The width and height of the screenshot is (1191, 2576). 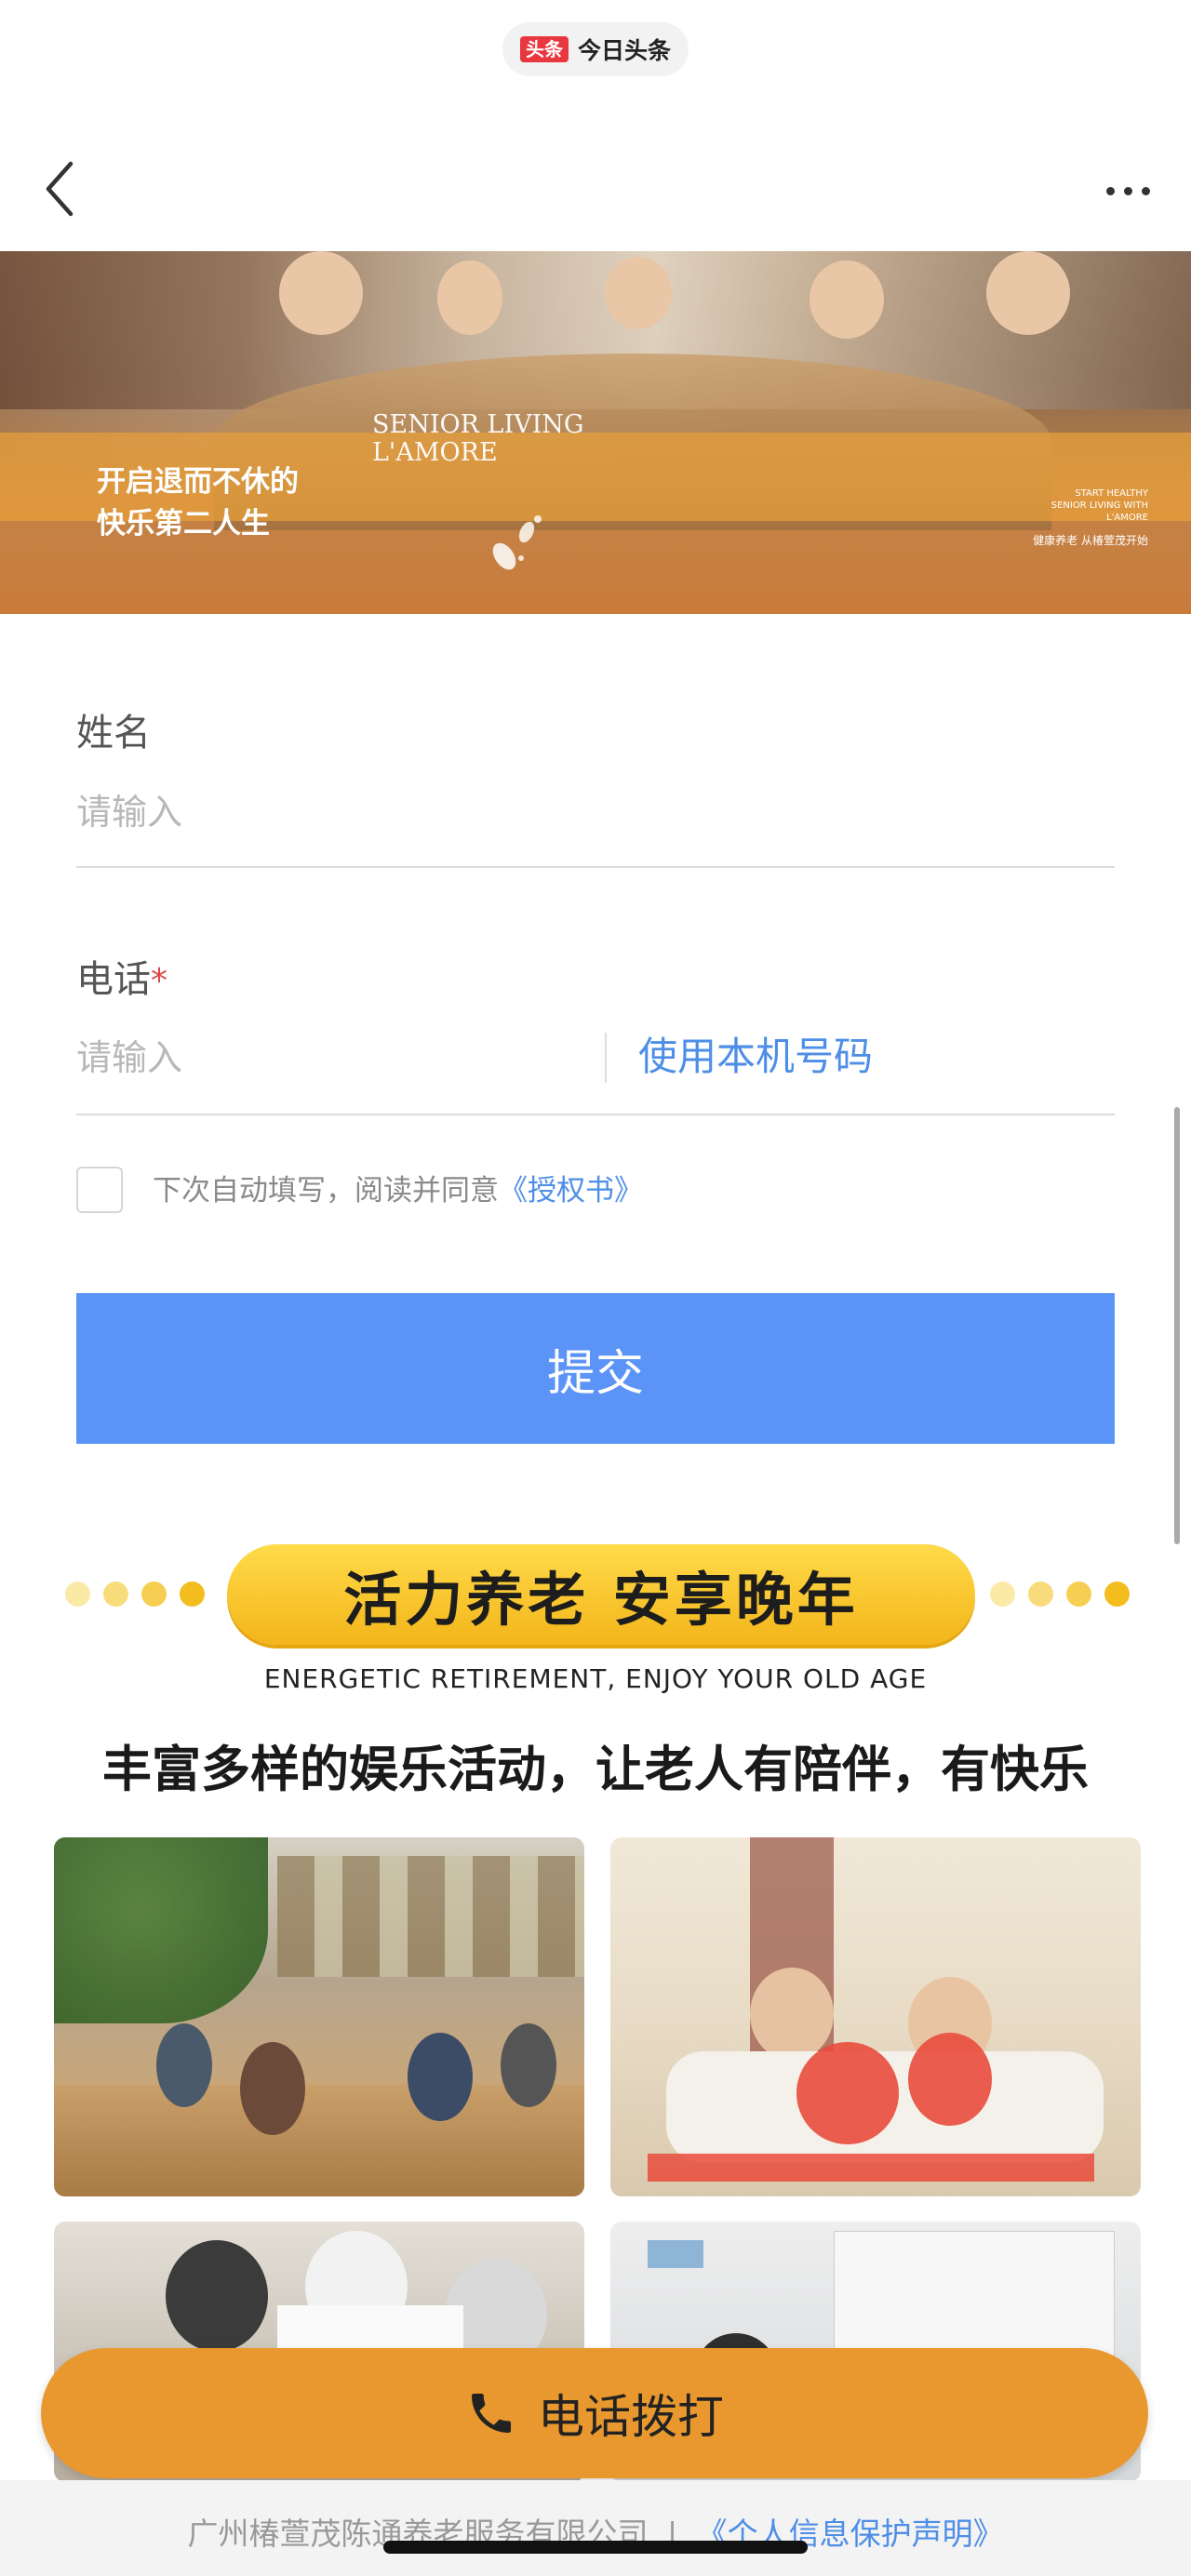 I want to click on required-marker: *, so click(x=159, y=981).